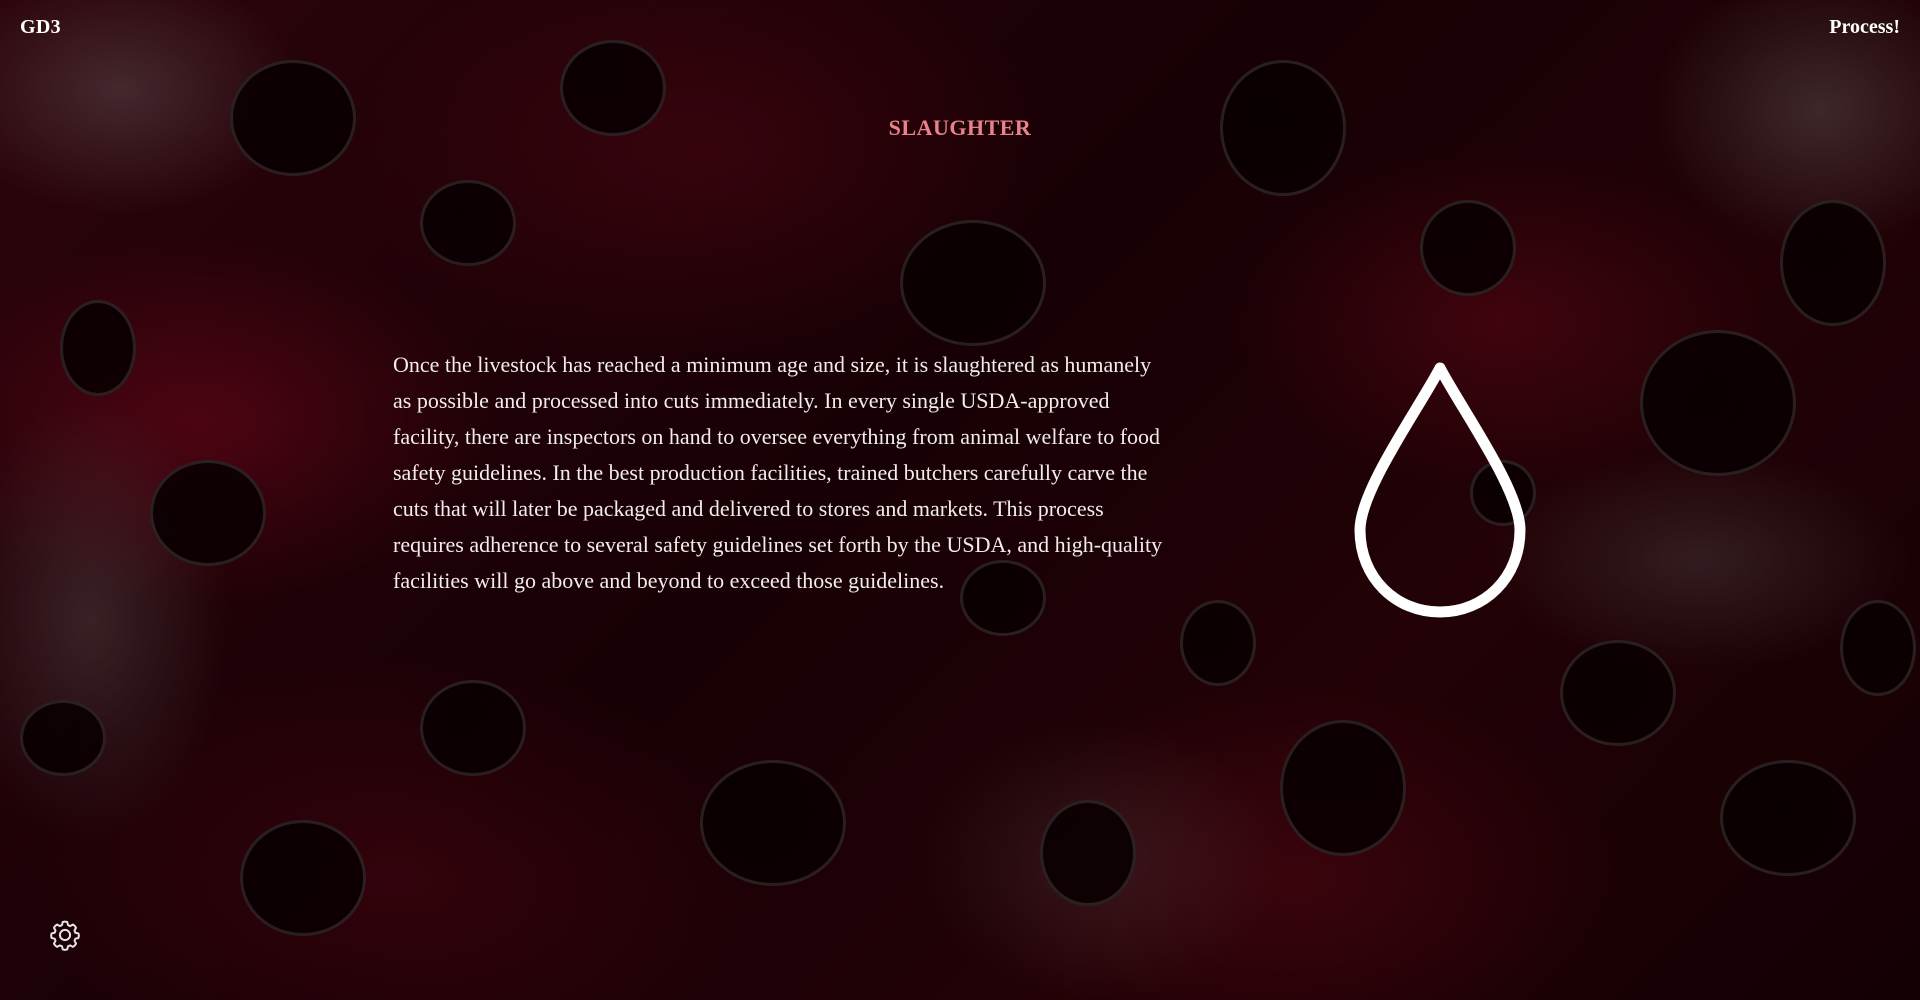 The width and height of the screenshot is (1920, 1000). What do you see at coordinates (65, 935) in the screenshot?
I see `gear-icon` at bounding box center [65, 935].